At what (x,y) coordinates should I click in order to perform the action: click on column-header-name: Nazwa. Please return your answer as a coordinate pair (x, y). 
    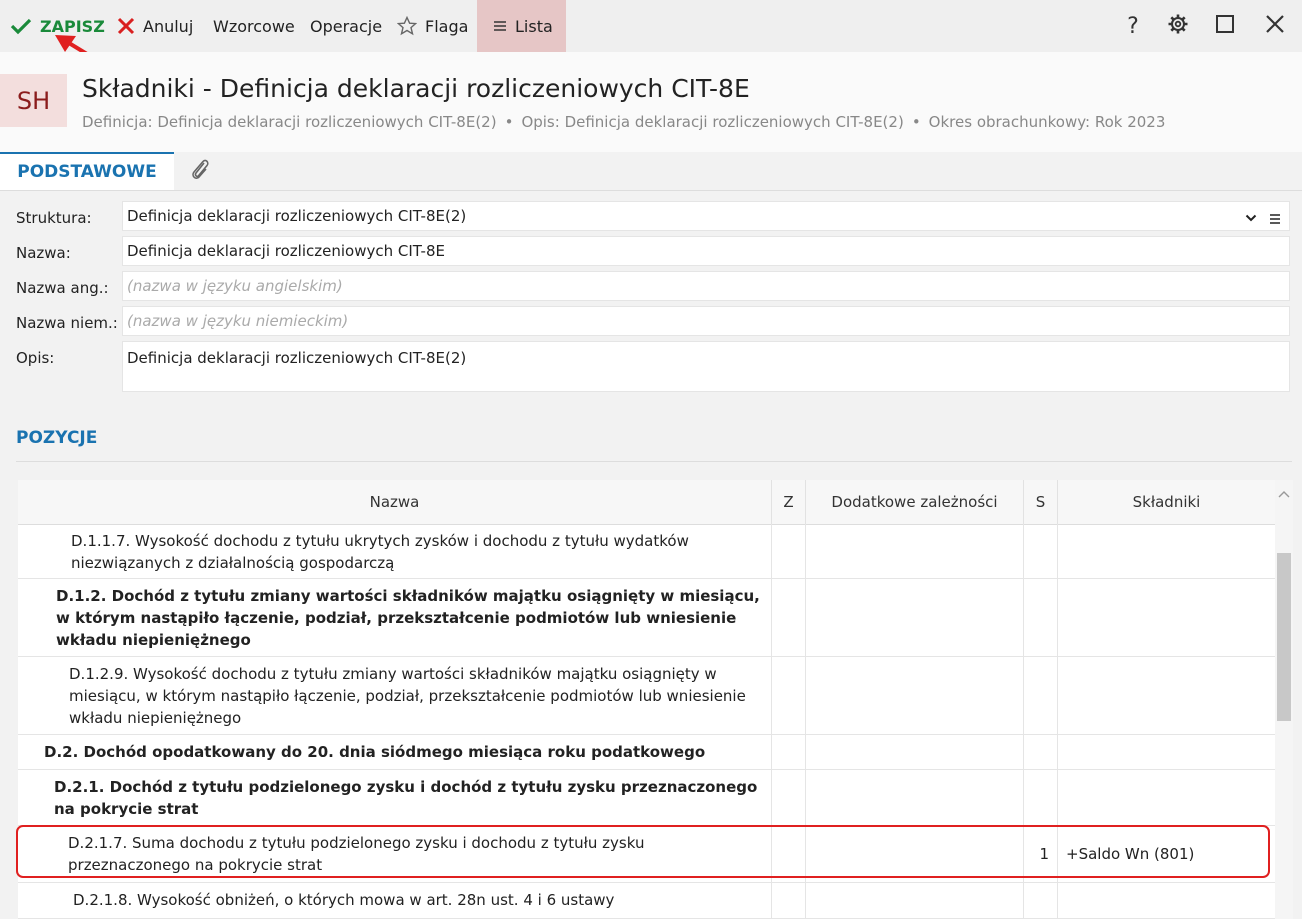
    Looking at the image, I should click on (395, 502).